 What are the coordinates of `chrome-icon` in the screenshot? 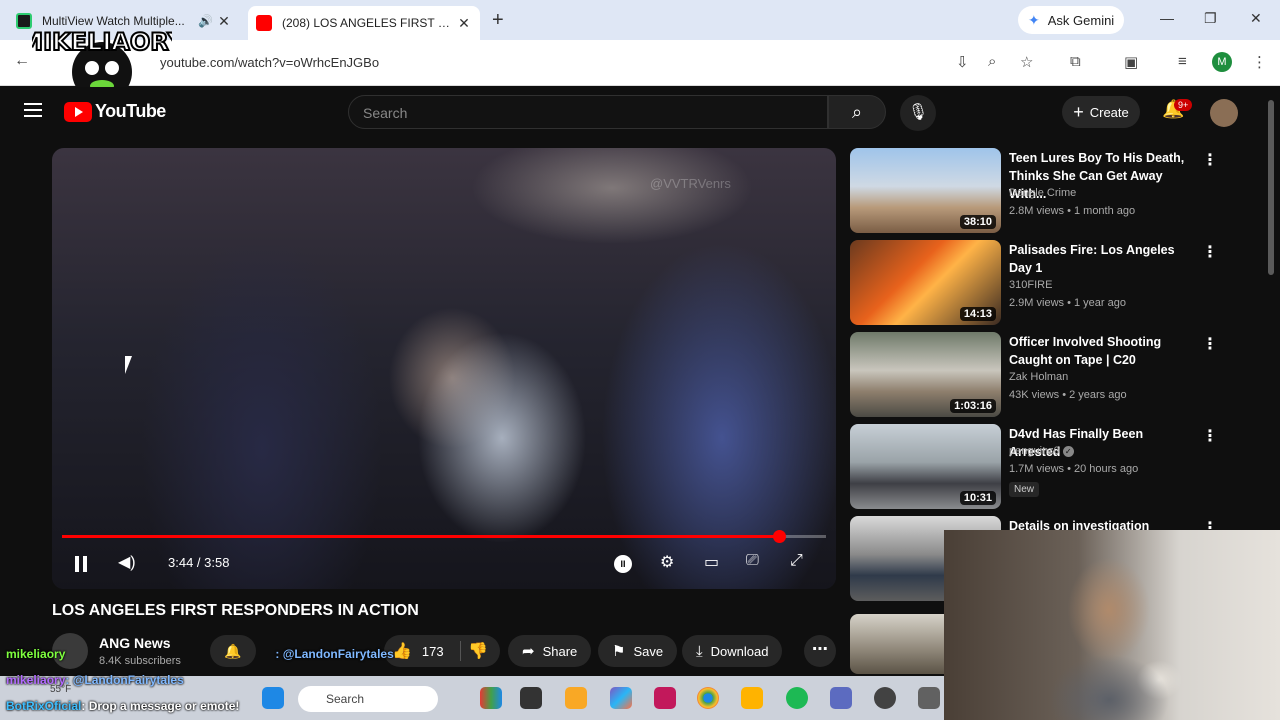 It's located at (708, 698).